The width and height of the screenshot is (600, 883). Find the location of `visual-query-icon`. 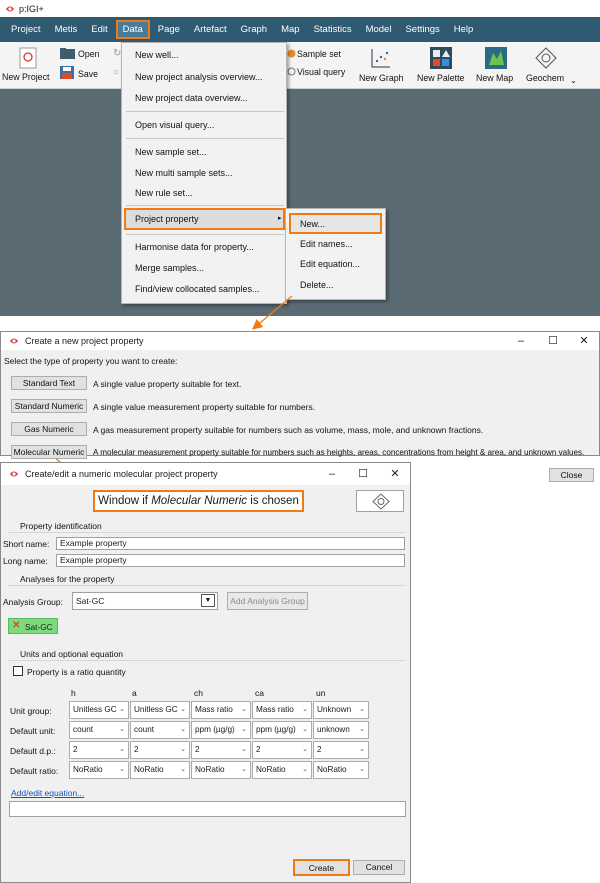

visual-query-icon is located at coordinates (291, 71).